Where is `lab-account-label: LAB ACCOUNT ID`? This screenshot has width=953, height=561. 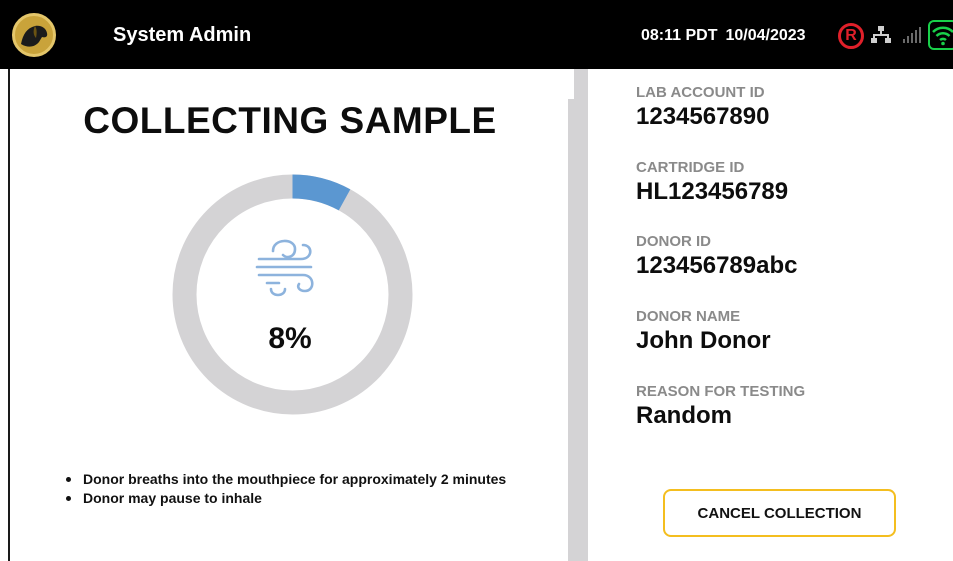 lab-account-label: LAB ACCOUNT ID is located at coordinates (700, 92).